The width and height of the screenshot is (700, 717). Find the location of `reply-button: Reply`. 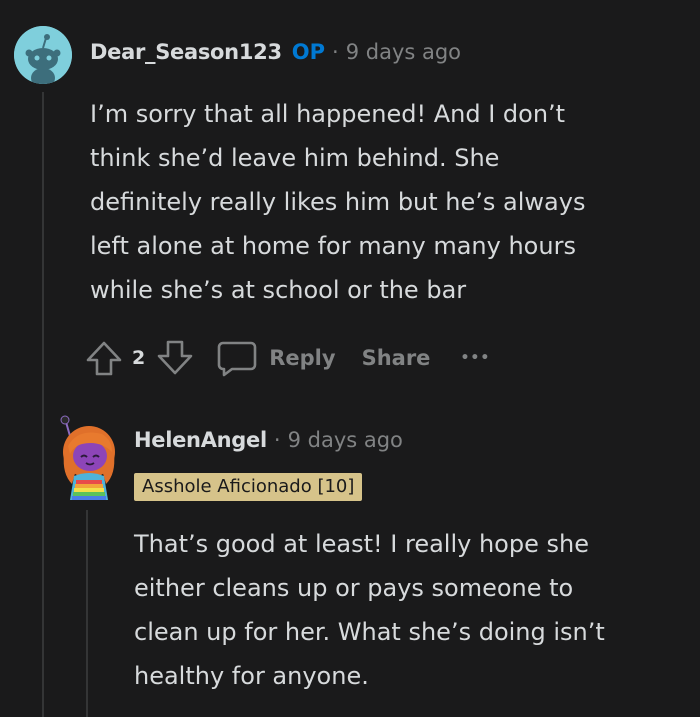

reply-button: Reply is located at coordinates (275, 358).